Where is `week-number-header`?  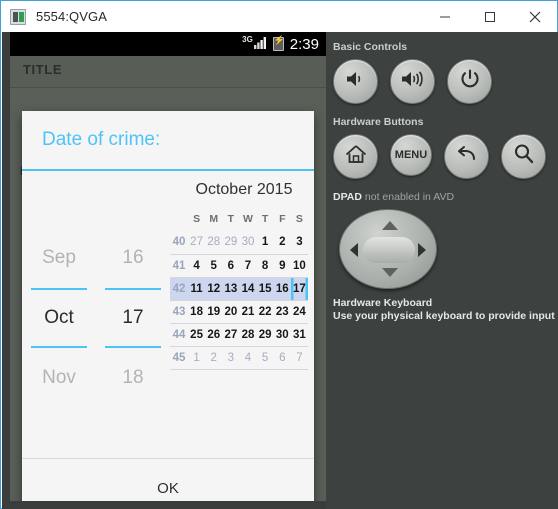 week-number-header is located at coordinates (179, 219).